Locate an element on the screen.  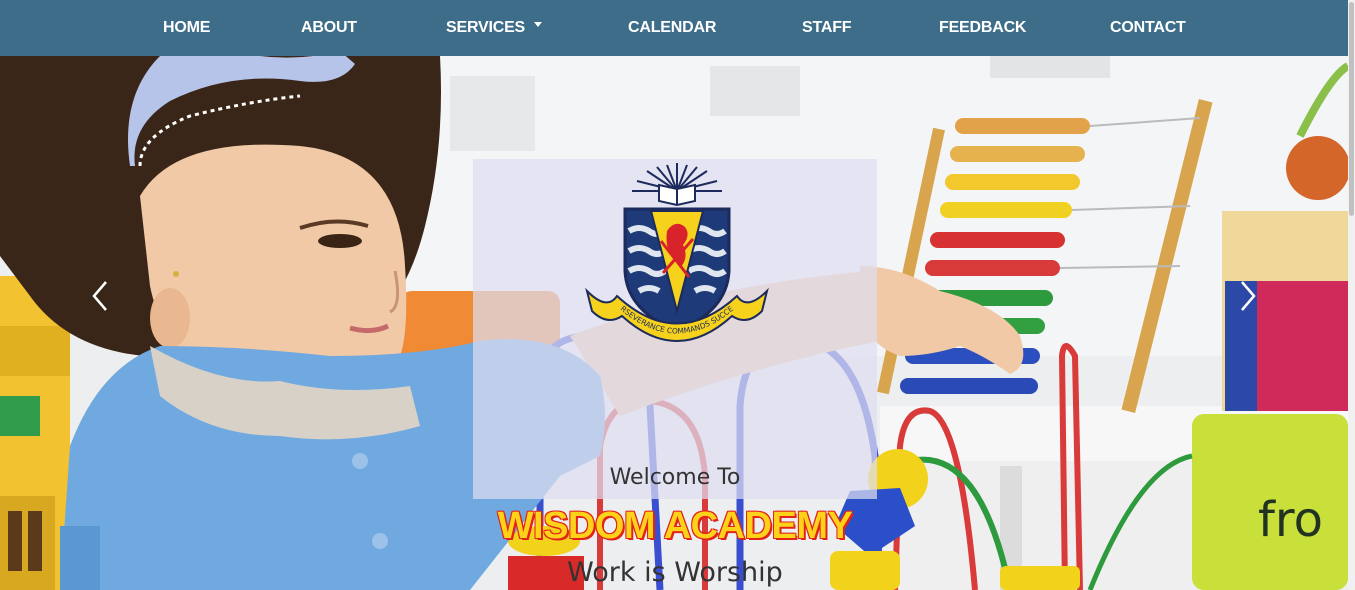
nav-feedback-link: FEEDBACK is located at coordinates (982, 28).